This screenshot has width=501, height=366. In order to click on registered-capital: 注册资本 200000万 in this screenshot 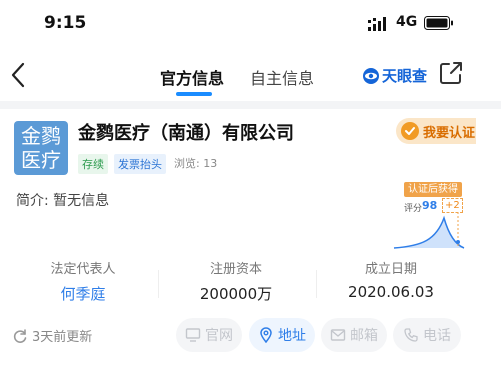, I will do `click(236, 281)`.